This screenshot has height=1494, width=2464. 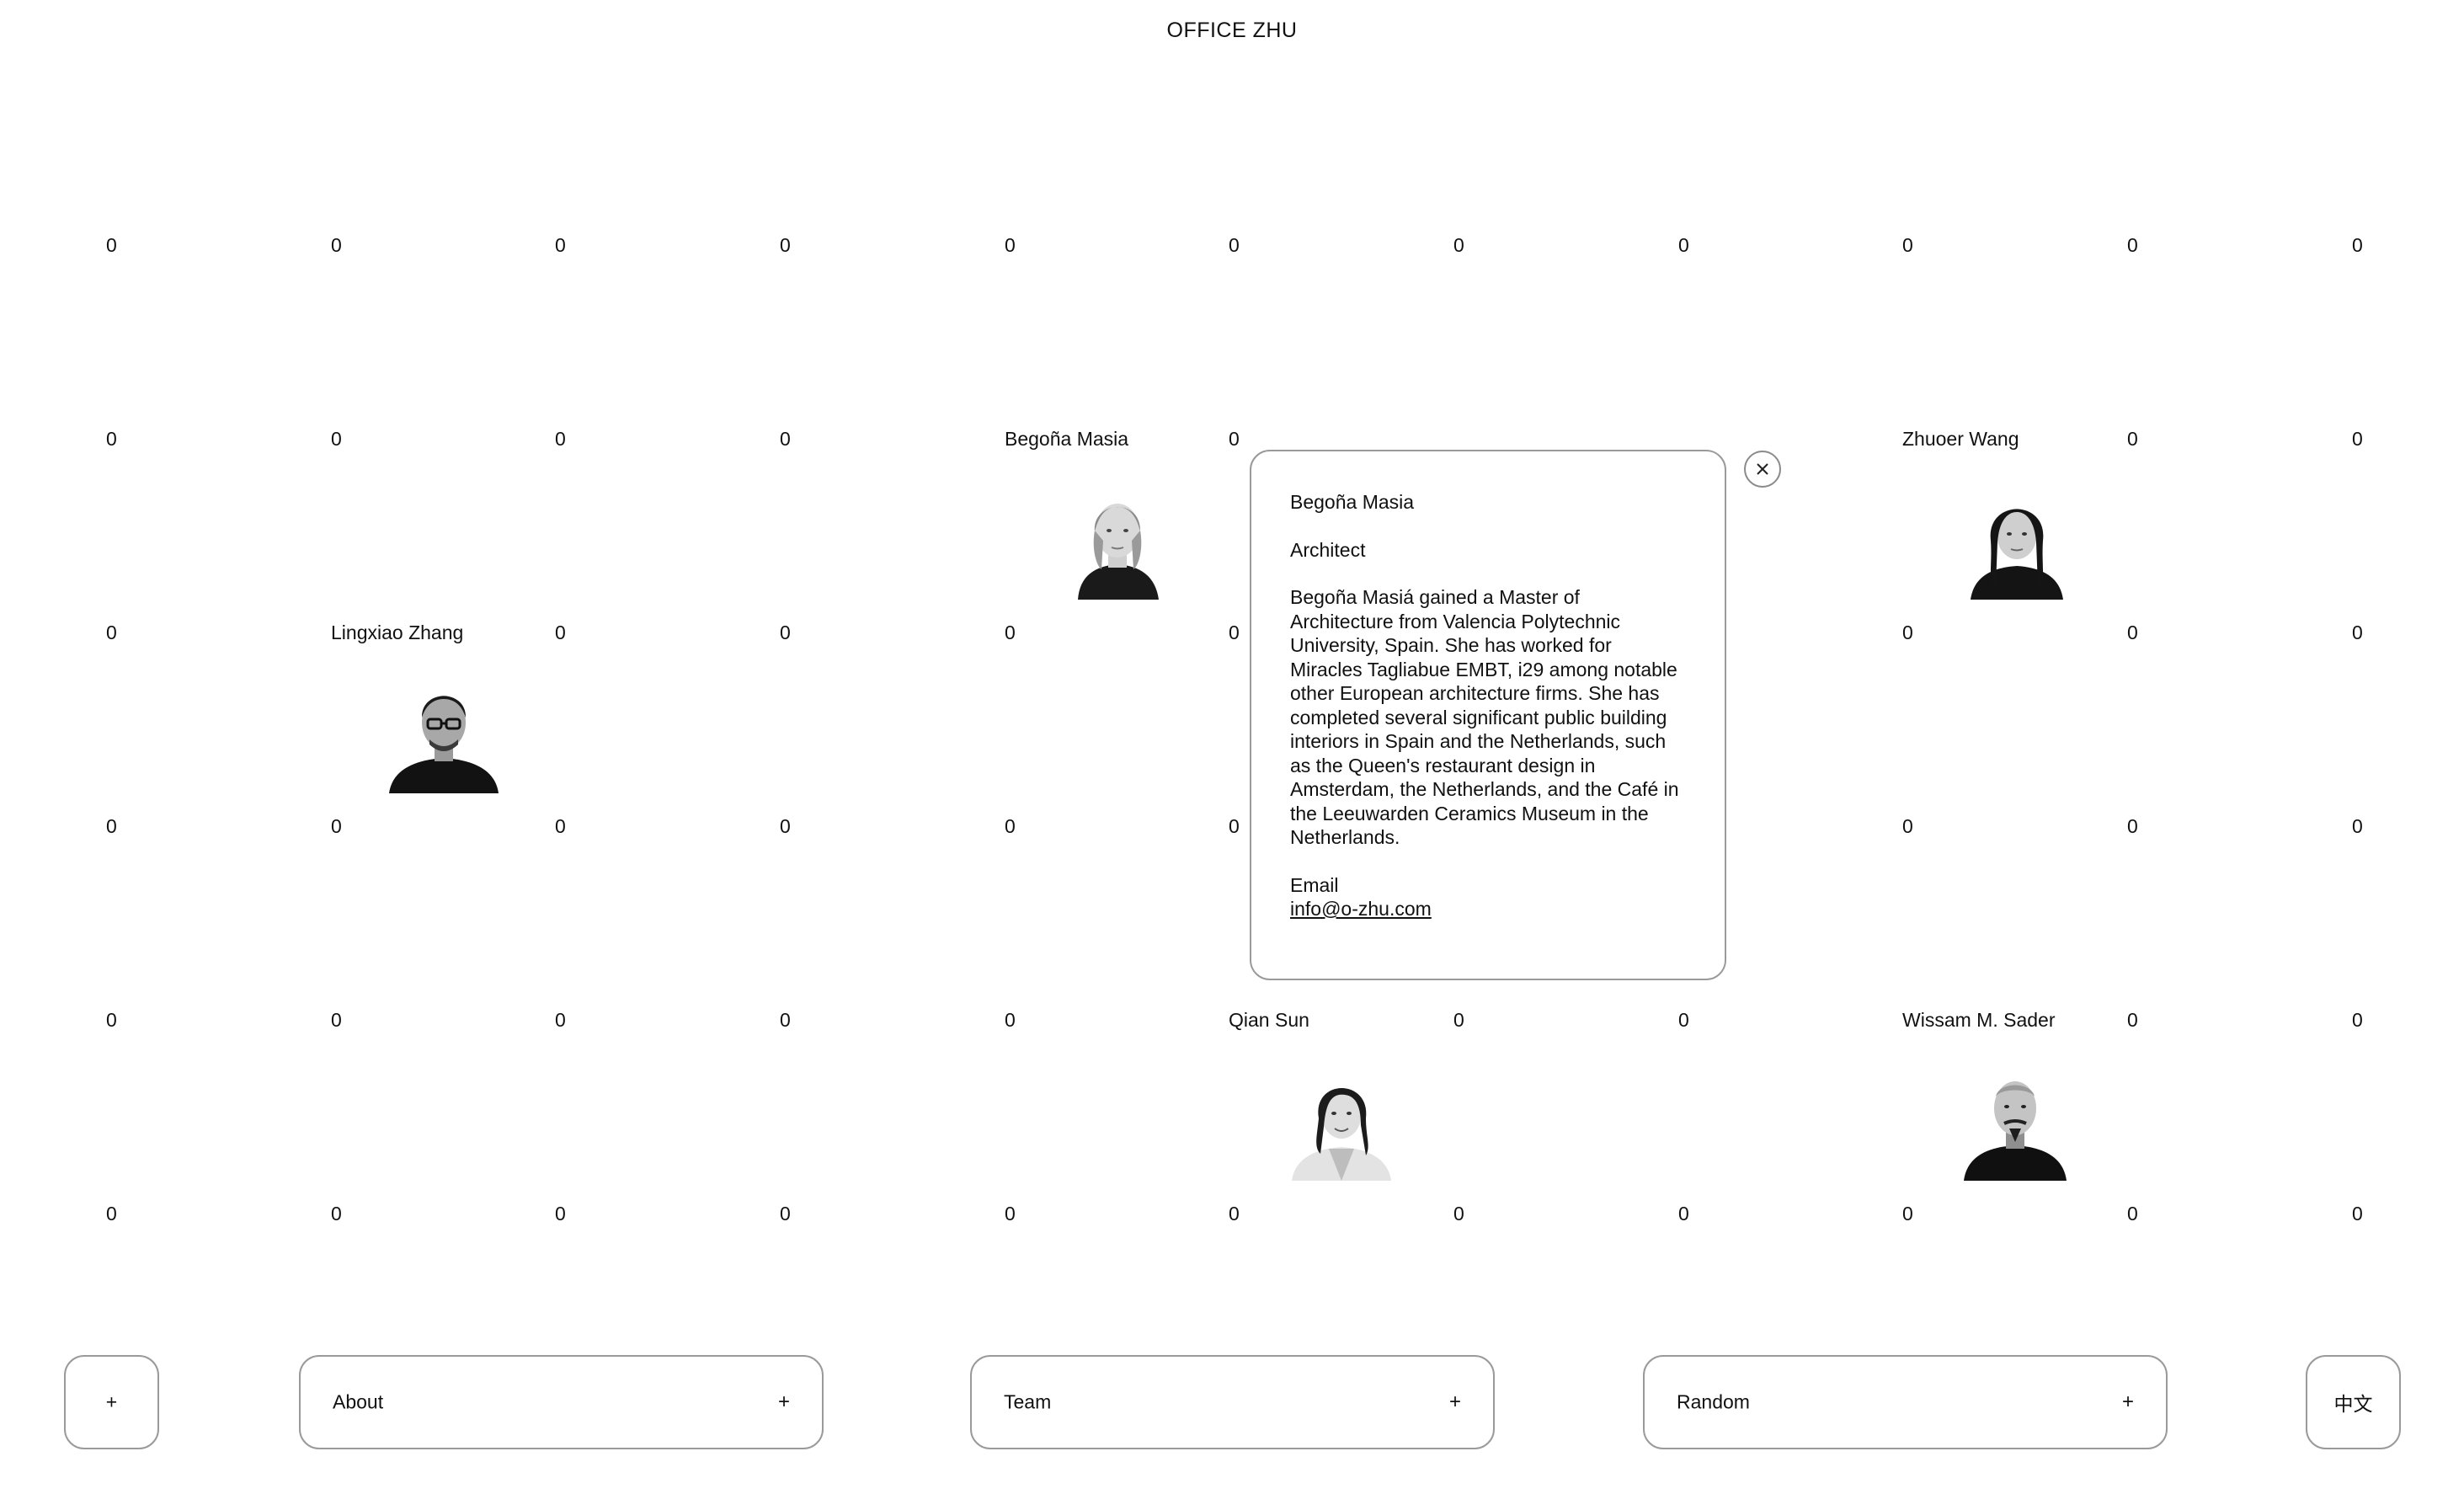 What do you see at coordinates (1978, 1021) in the screenshot?
I see `person-name-wissam: Wissam M. Sader` at bounding box center [1978, 1021].